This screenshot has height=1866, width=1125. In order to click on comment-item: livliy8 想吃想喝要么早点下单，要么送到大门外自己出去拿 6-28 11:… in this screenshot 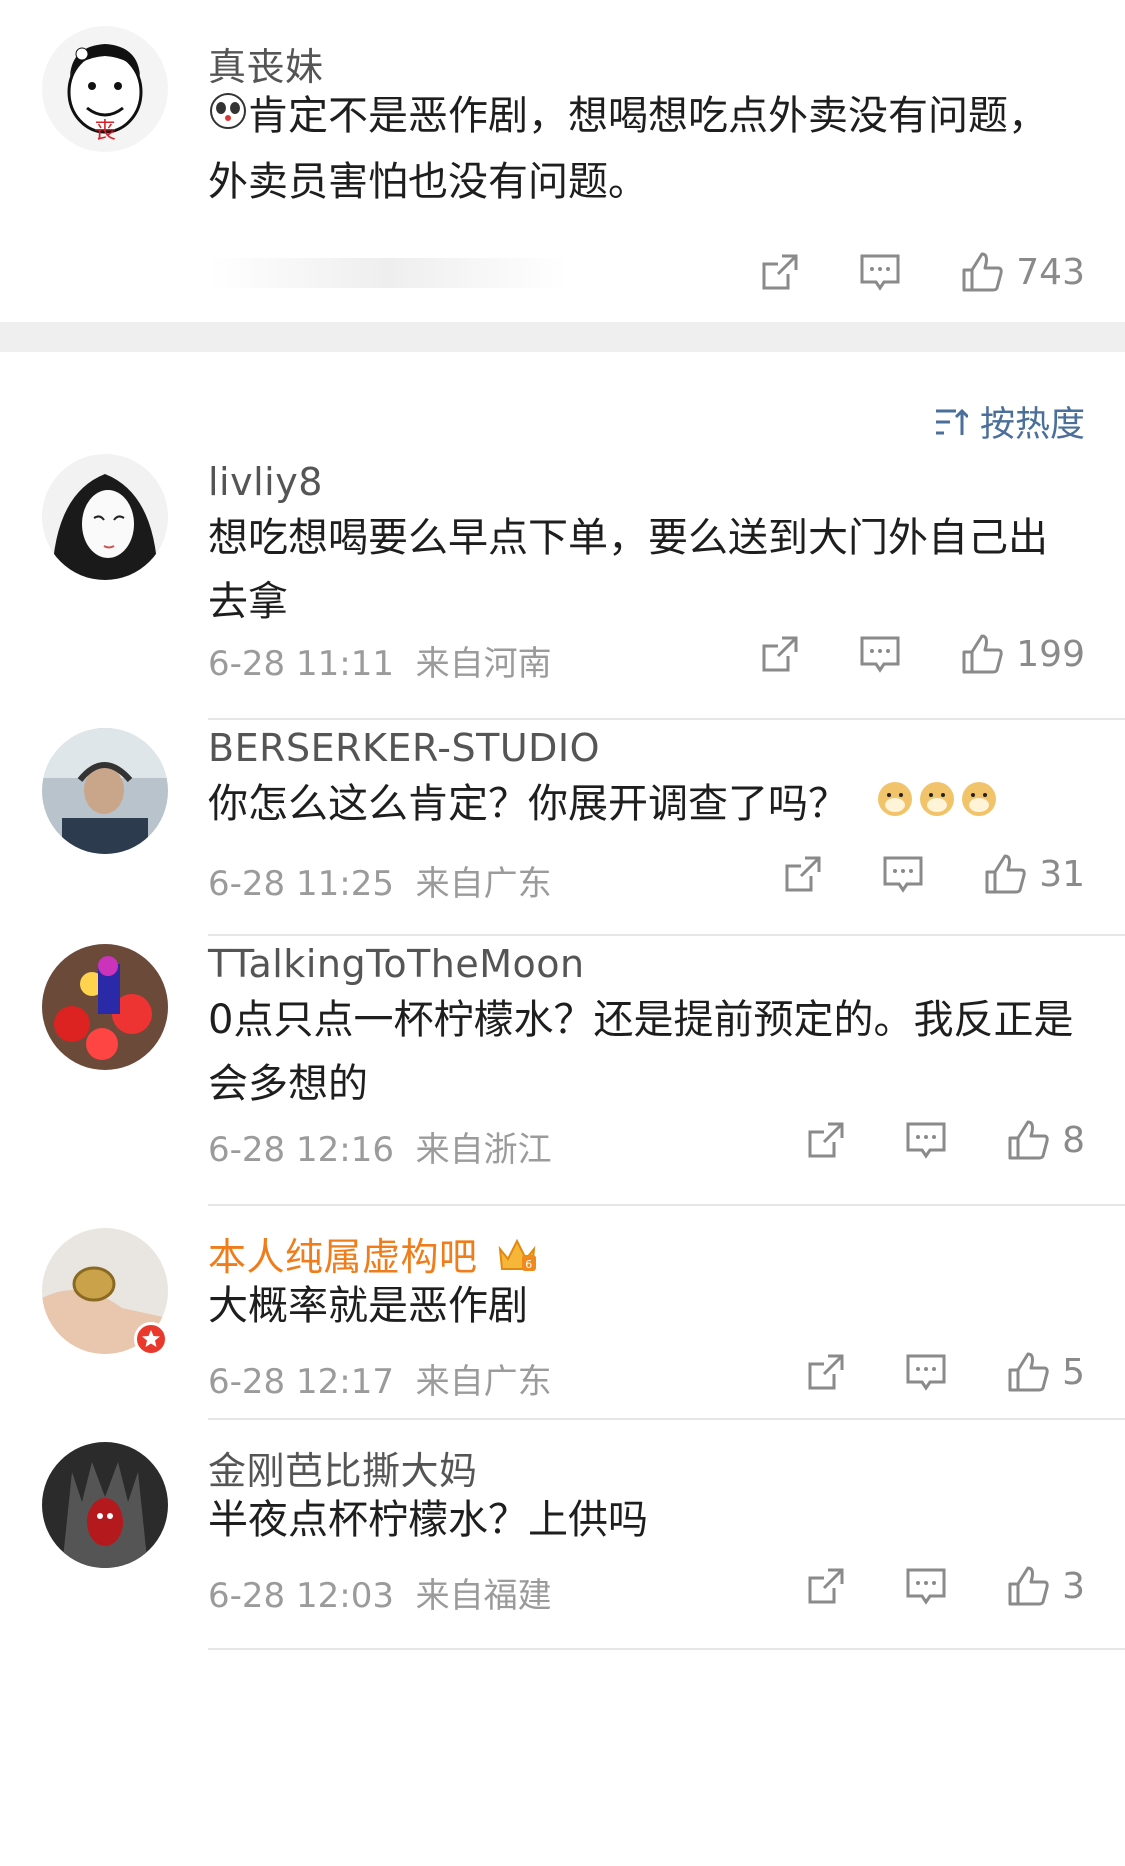, I will do `click(562, 587)`.